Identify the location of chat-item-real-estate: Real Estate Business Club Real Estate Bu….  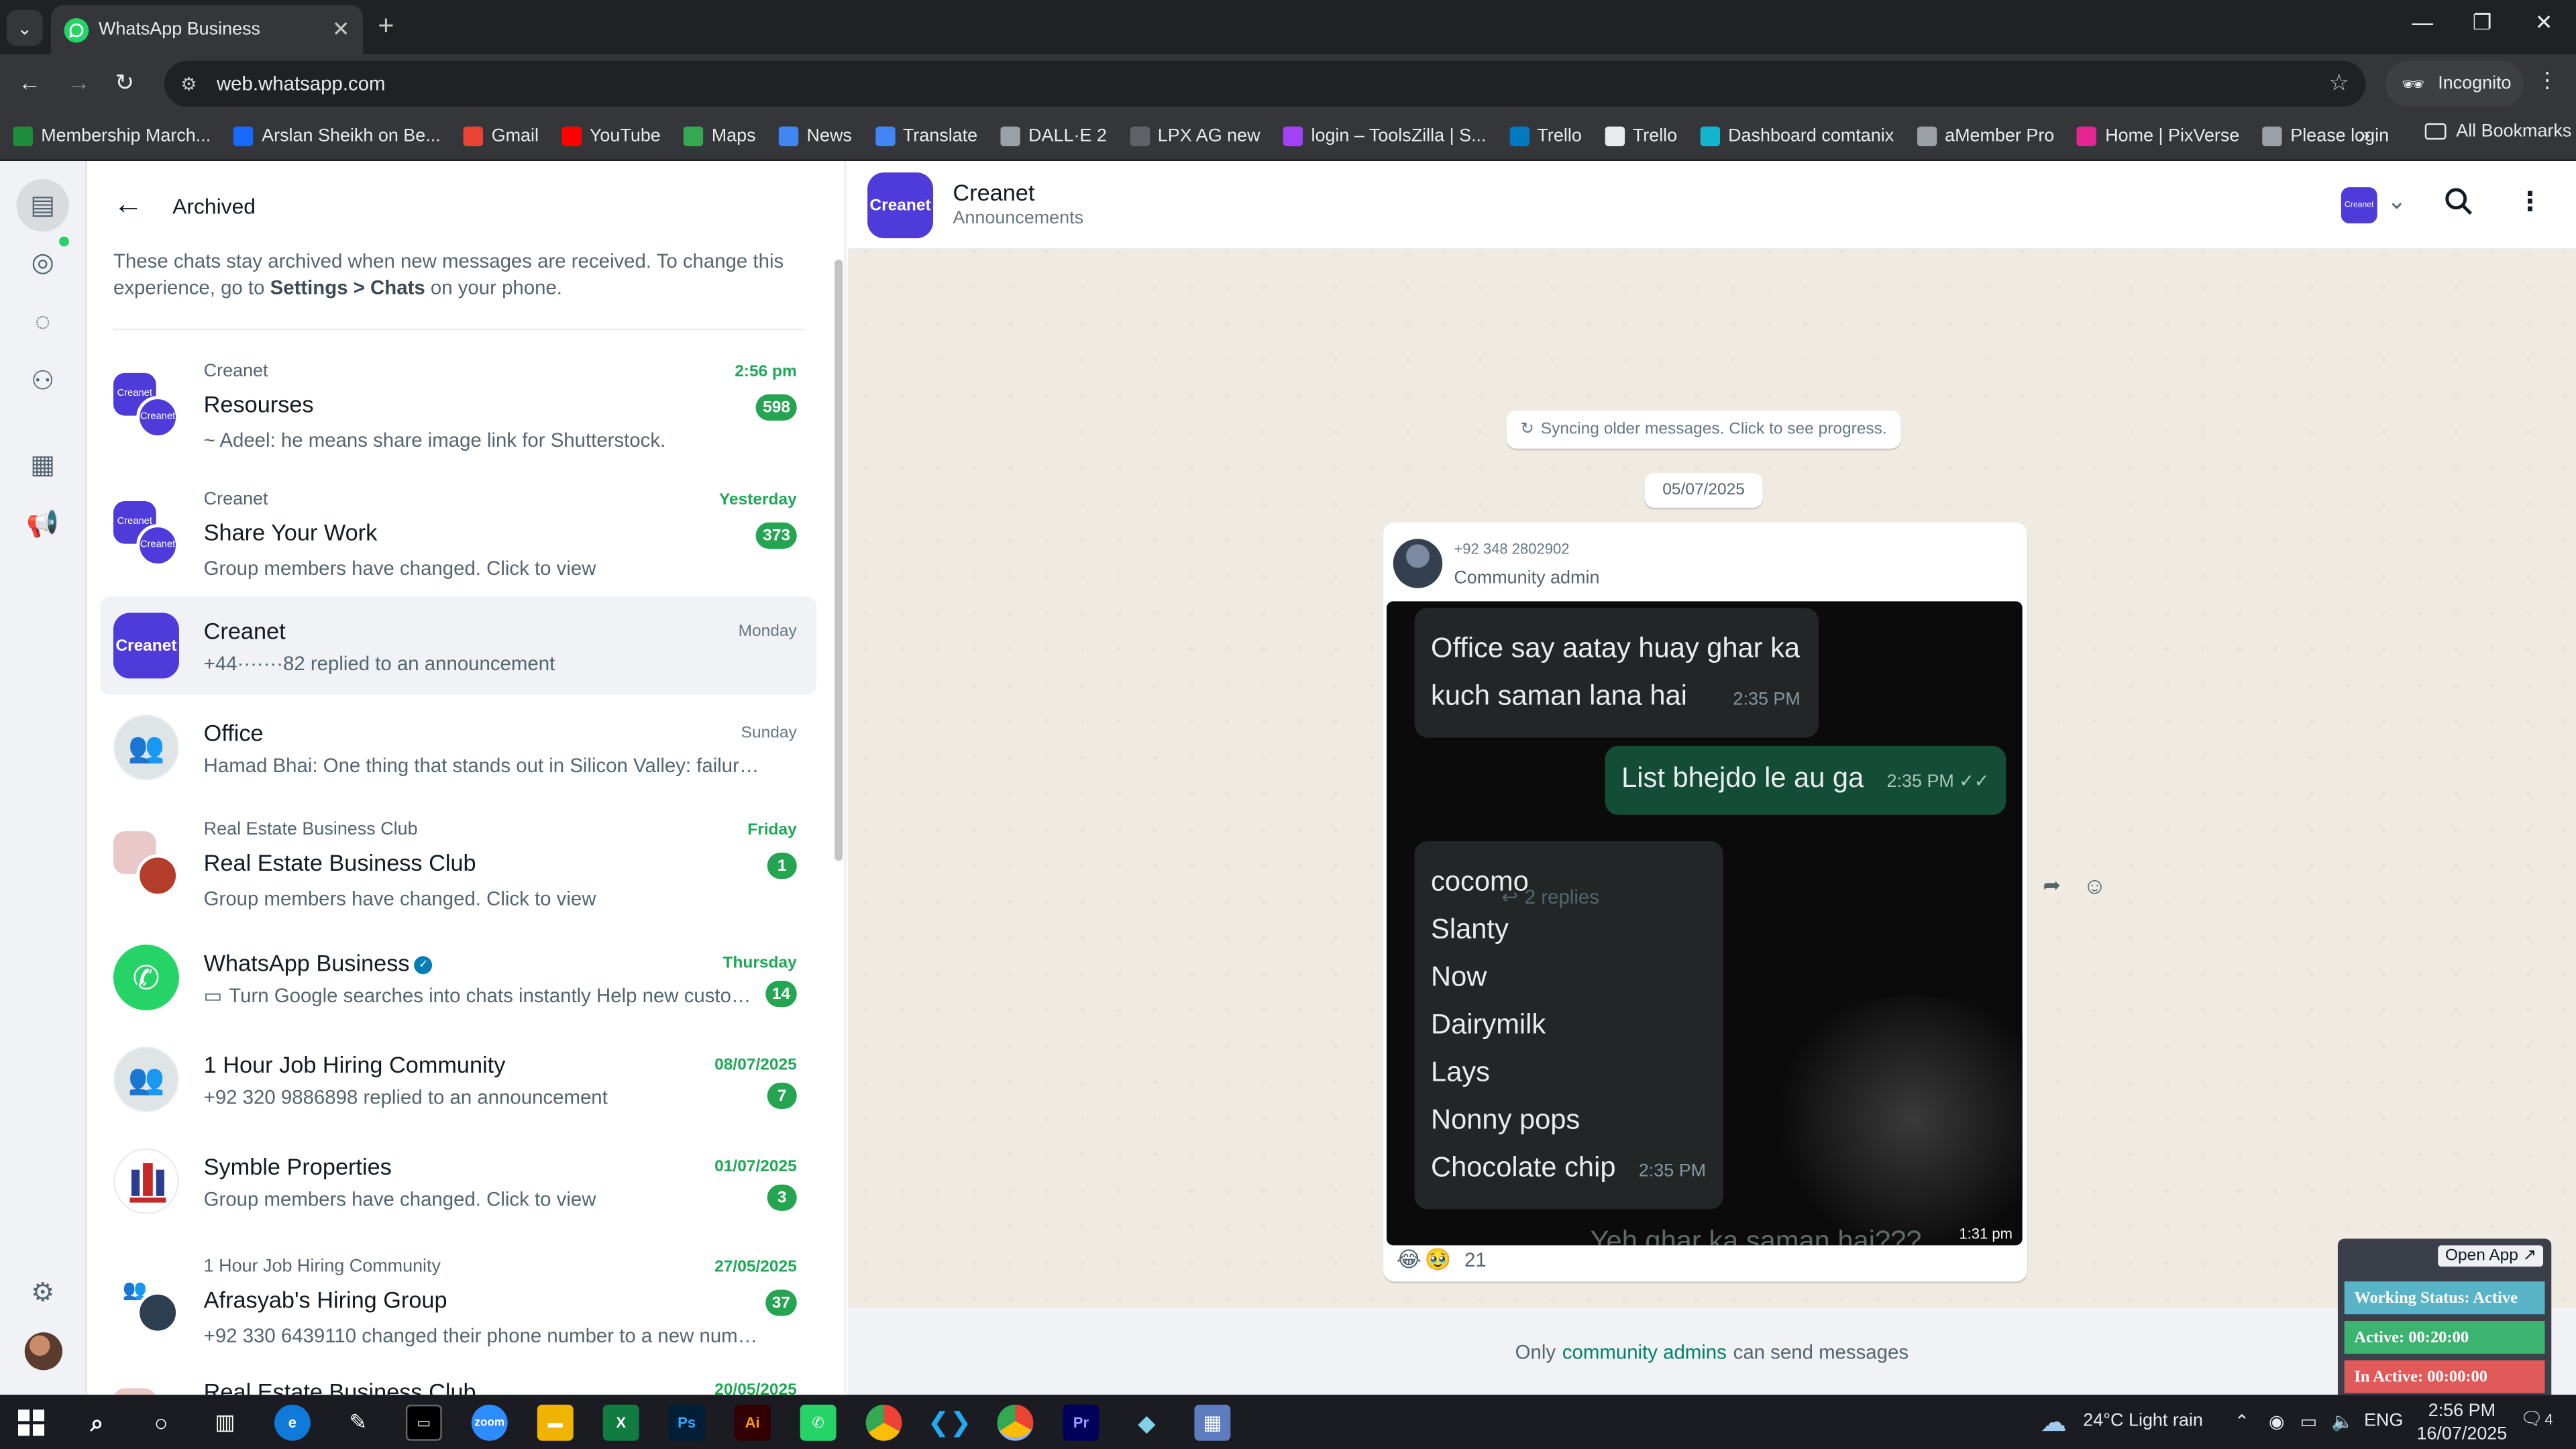
(458, 864).